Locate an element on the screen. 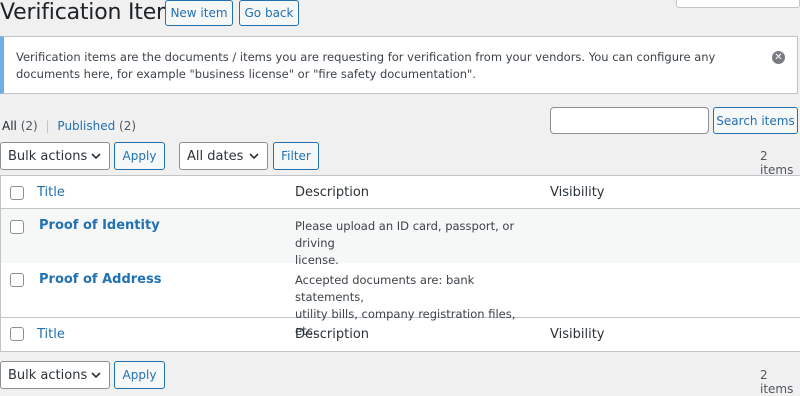 The height and width of the screenshot is (396, 800). go-back-button: Go back is located at coordinates (269, 13).